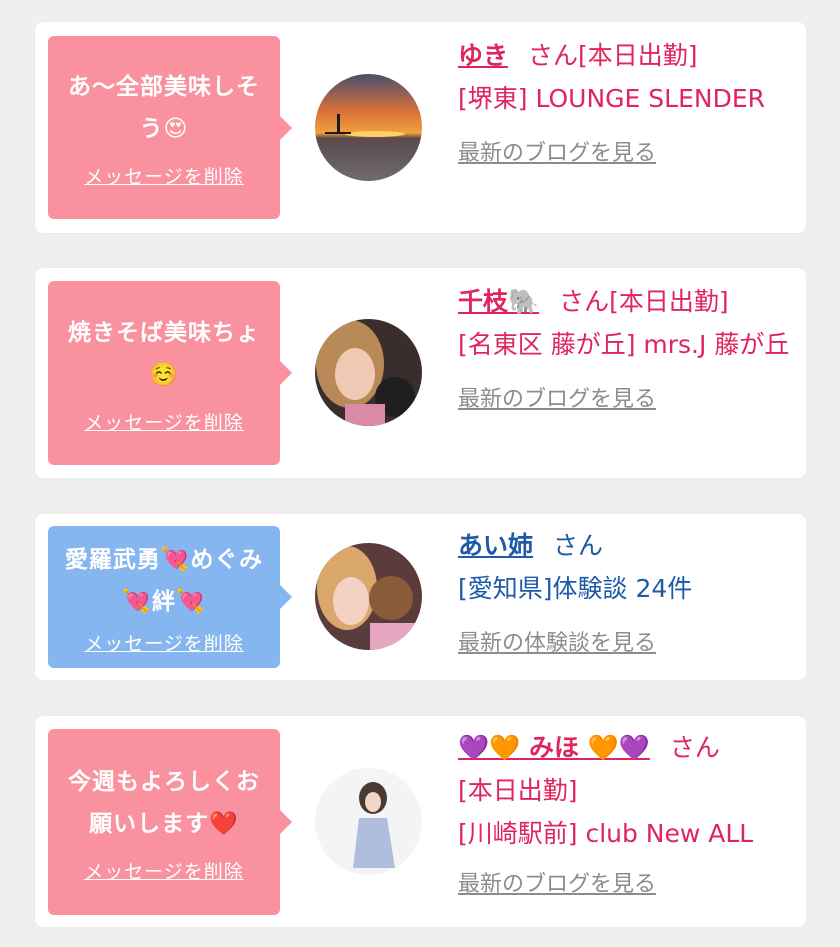 The height and width of the screenshot is (947, 840). Describe the element at coordinates (518, 790) in the screenshot. I see `status-text: [本日出勤]` at that location.